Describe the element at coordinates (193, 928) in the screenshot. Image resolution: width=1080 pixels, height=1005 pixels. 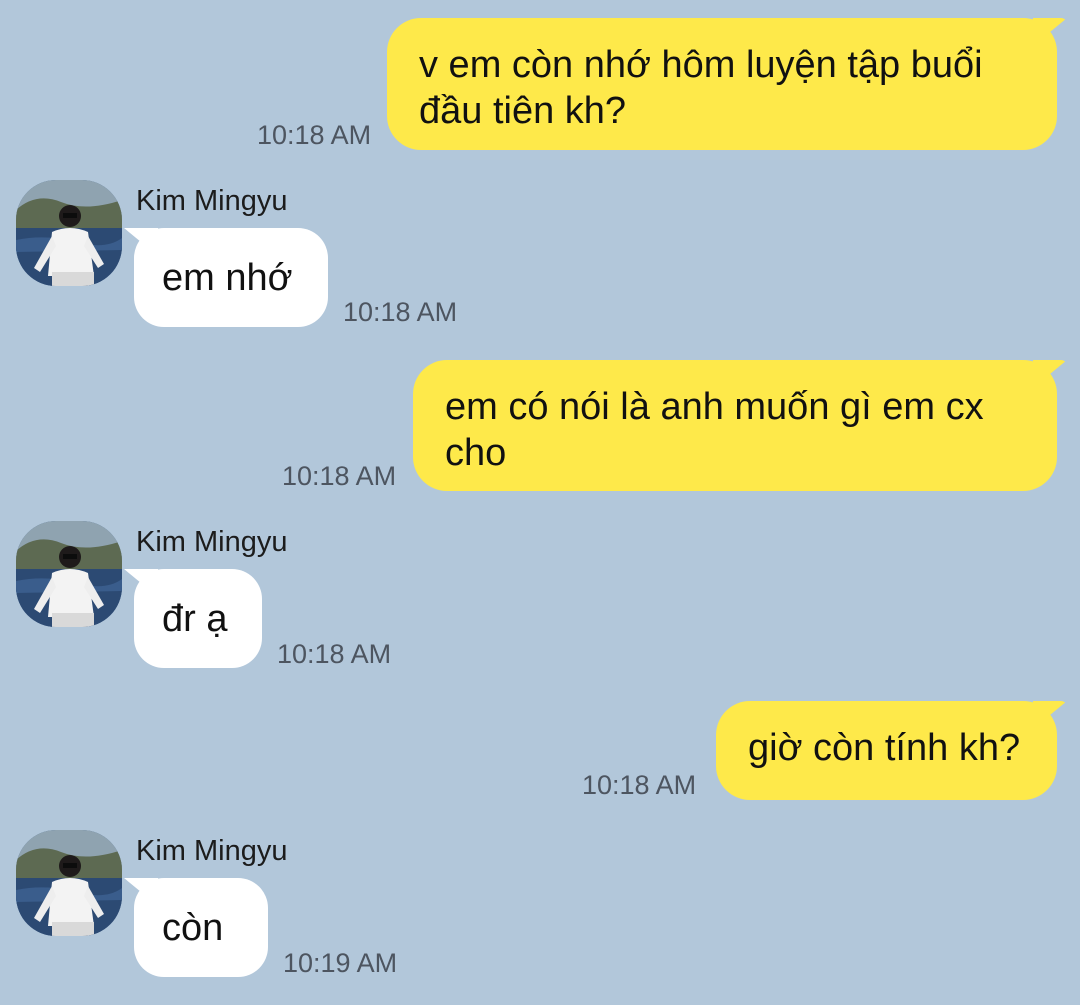
I see `message-text: còn` at that location.